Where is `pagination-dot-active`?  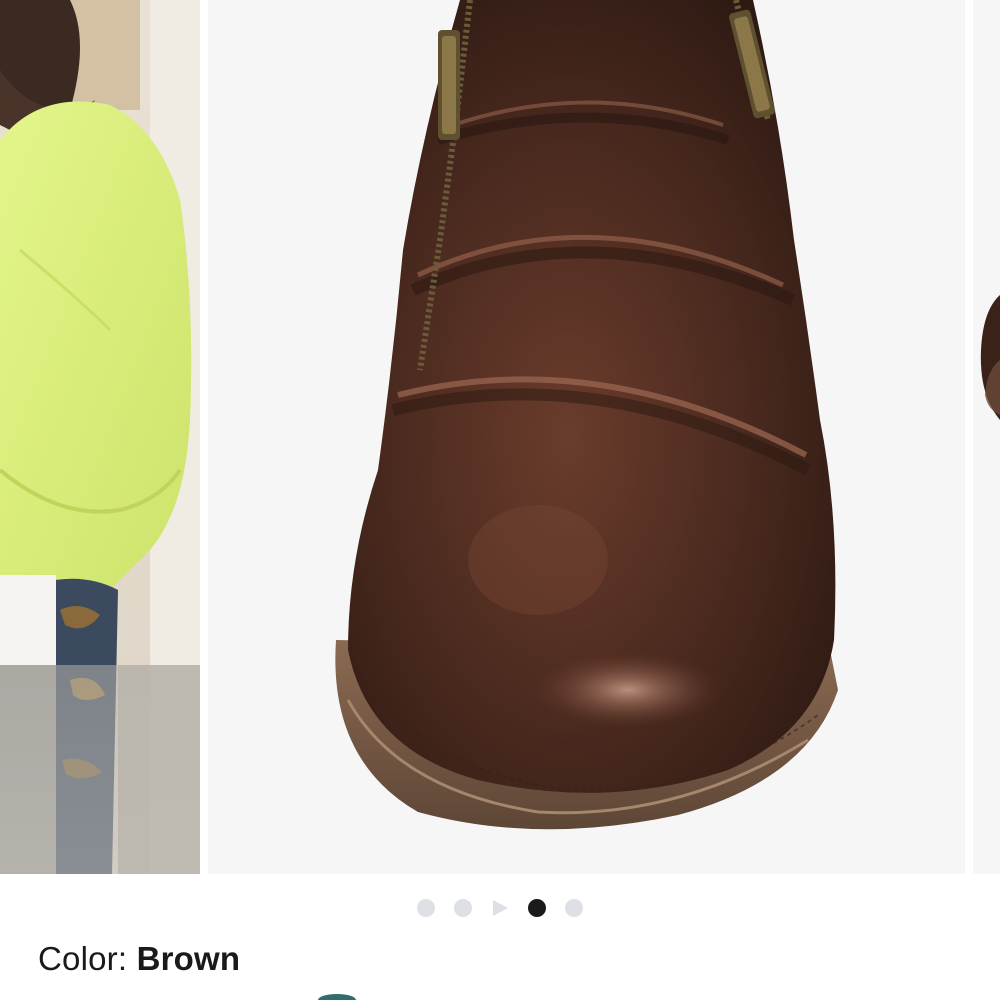 pagination-dot-active is located at coordinates (537, 908).